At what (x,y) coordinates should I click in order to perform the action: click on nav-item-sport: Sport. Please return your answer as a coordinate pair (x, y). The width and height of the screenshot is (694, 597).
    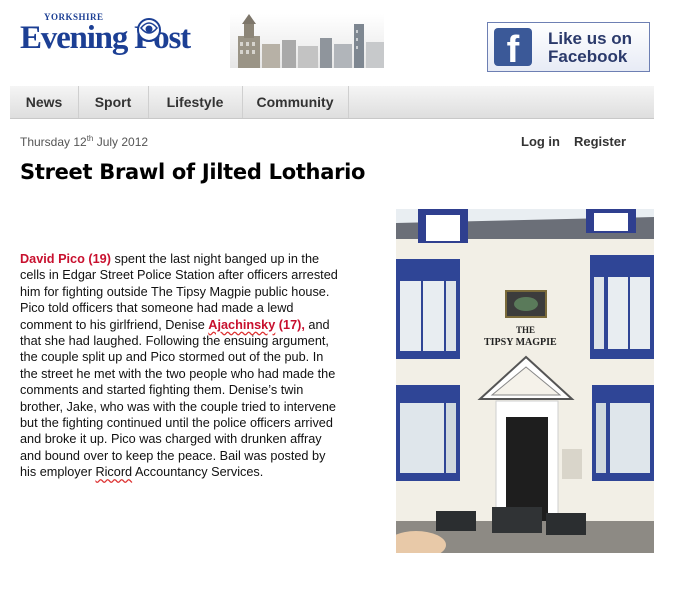
    Looking at the image, I should click on (113, 102).